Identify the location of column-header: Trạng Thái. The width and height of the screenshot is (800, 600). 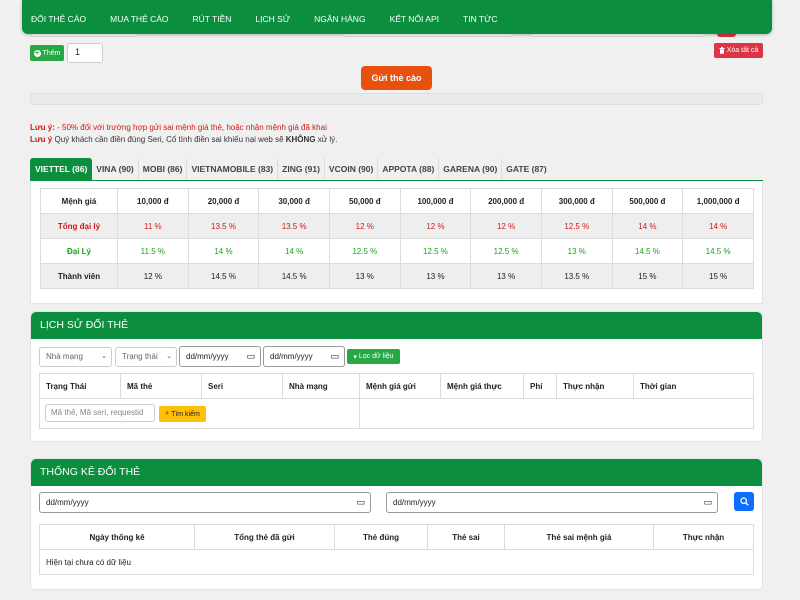
(80, 386).